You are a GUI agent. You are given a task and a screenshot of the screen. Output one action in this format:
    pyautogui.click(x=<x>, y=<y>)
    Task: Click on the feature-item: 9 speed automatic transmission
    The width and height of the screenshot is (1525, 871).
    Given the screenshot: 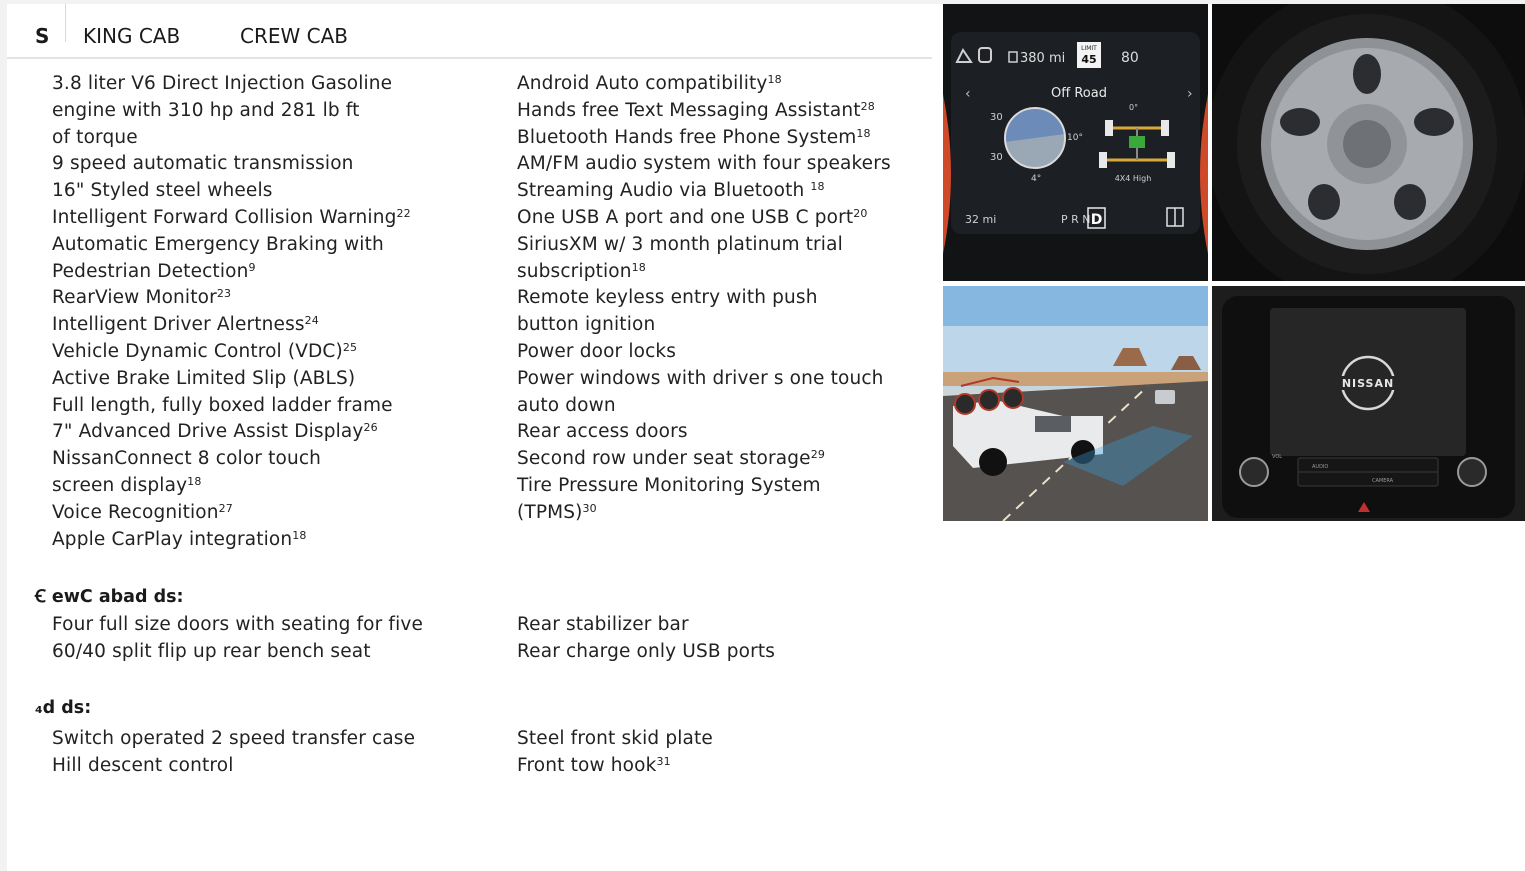 What is the action you would take?
    pyautogui.click(x=231, y=164)
    